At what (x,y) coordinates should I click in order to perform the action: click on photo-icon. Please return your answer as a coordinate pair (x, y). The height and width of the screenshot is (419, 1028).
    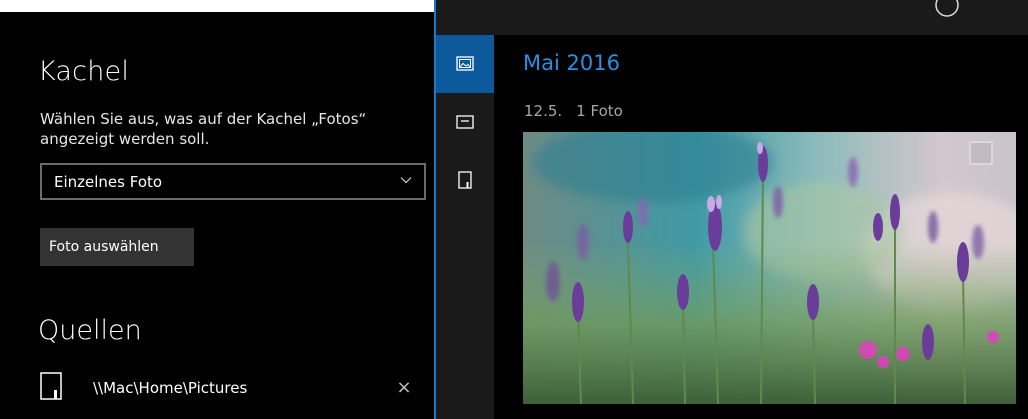
    Looking at the image, I should click on (465, 63).